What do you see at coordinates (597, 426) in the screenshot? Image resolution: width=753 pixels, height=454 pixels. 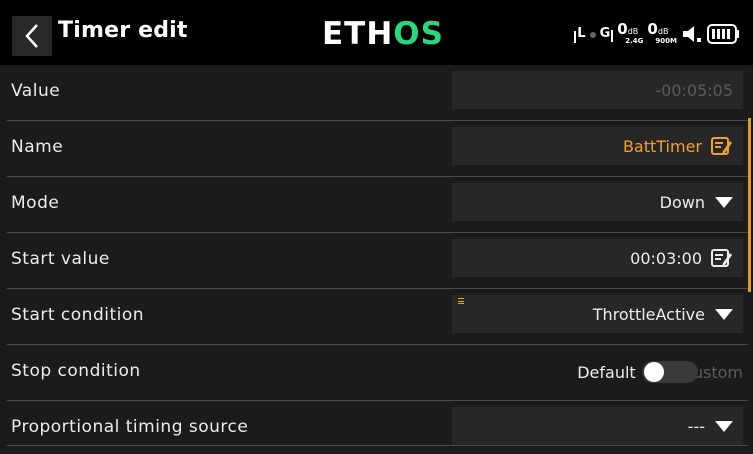 I see `proportional-source-dropdown: ---` at bounding box center [597, 426].